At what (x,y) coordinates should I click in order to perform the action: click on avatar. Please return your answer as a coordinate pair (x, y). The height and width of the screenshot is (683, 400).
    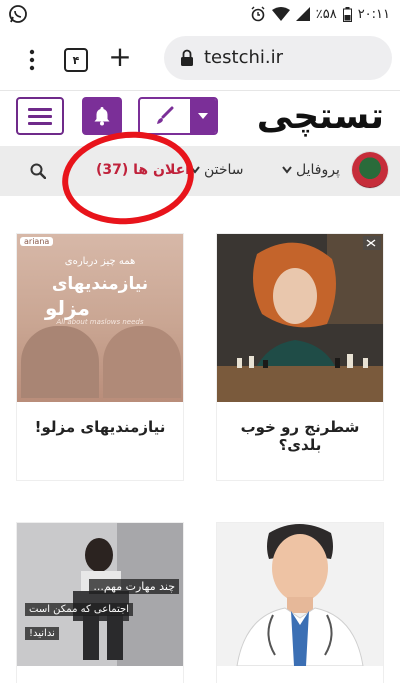
    Looking at the image, I should click on (370, 170).